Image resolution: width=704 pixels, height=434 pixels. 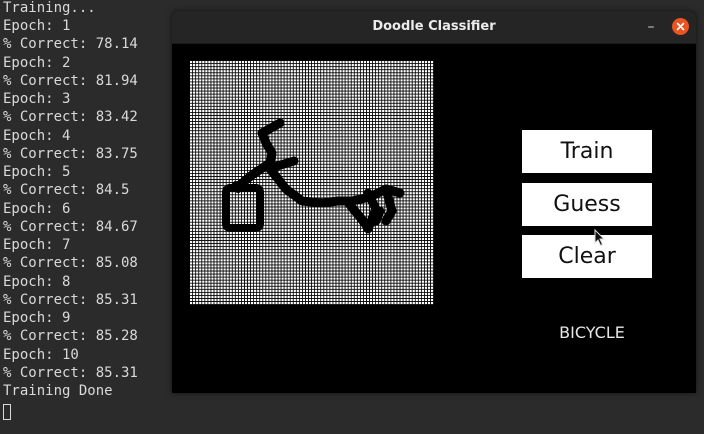 I want to click on close-icon, so click(x=680, y=26).